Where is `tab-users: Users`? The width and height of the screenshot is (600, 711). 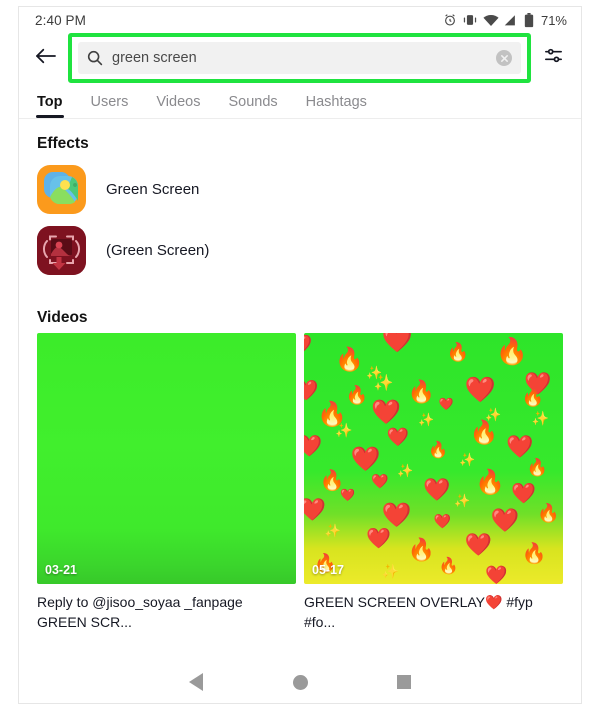
tab-users: Users is located at coordinates (110, 106).